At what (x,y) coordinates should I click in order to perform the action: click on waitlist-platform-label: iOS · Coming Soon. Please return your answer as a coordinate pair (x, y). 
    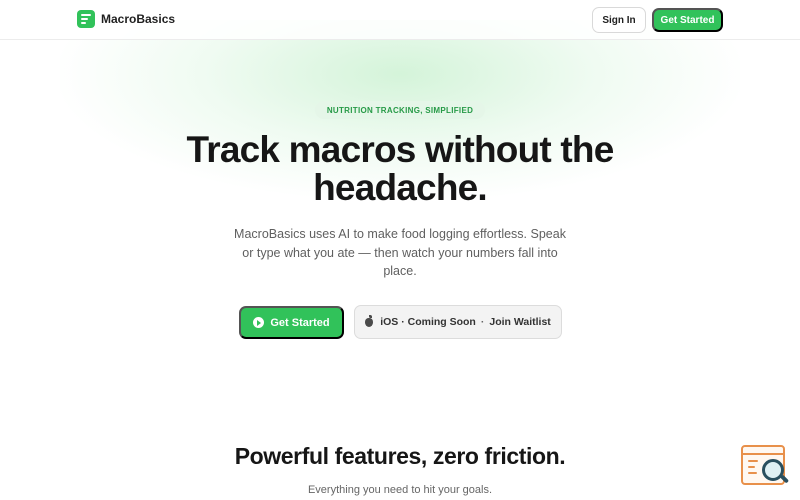
    Looking at the image, I should click on (428, 322).